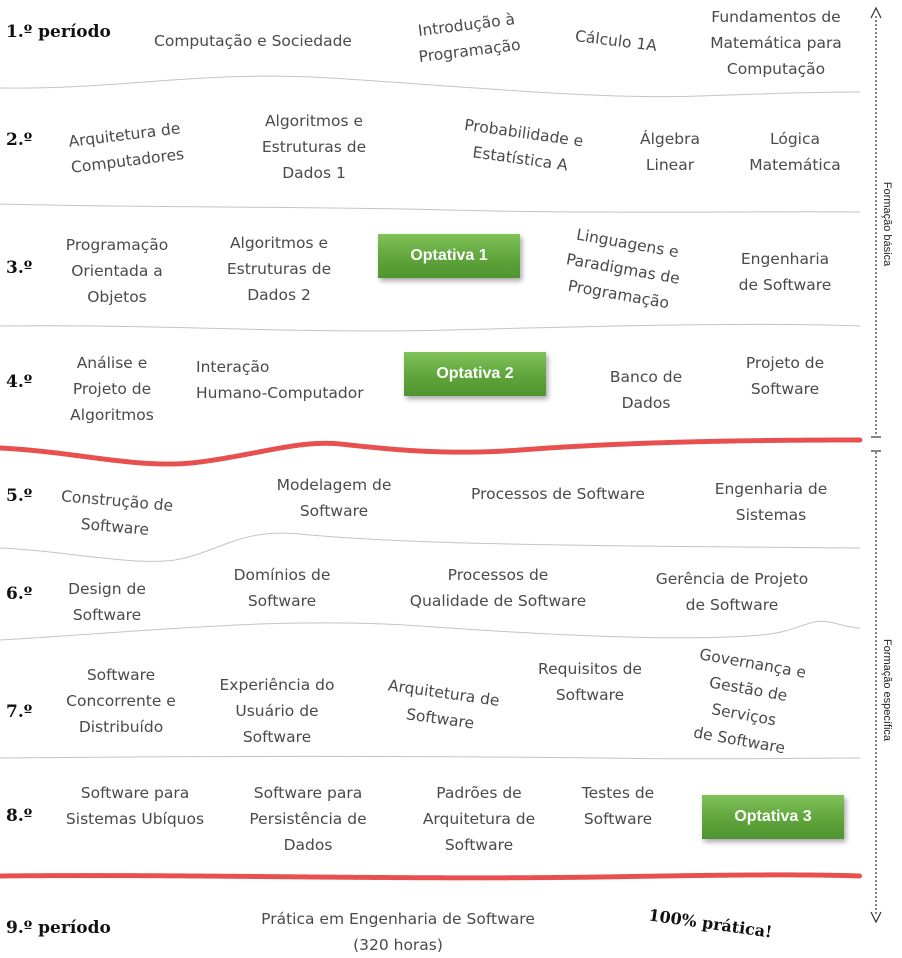 The image size is (902, 958). Describe the element at coordinates (308, 819) in the screenshot. I see `course-software-para-persistencia: Software para Persistência de Dados` at that location.